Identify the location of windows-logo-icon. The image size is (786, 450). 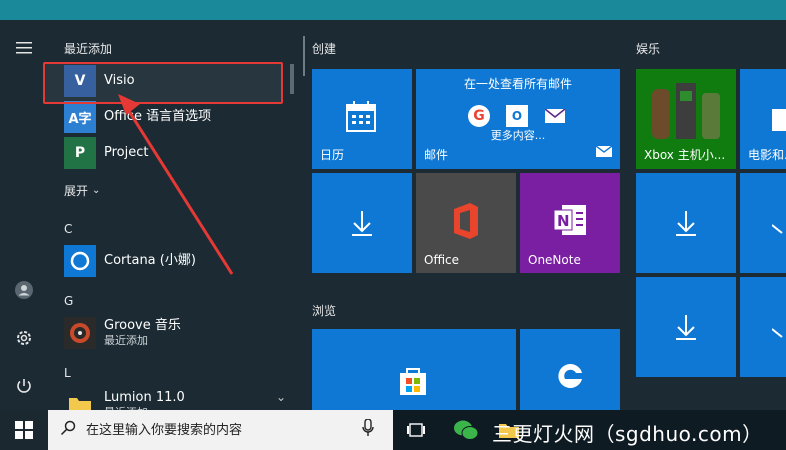
(24, 430).